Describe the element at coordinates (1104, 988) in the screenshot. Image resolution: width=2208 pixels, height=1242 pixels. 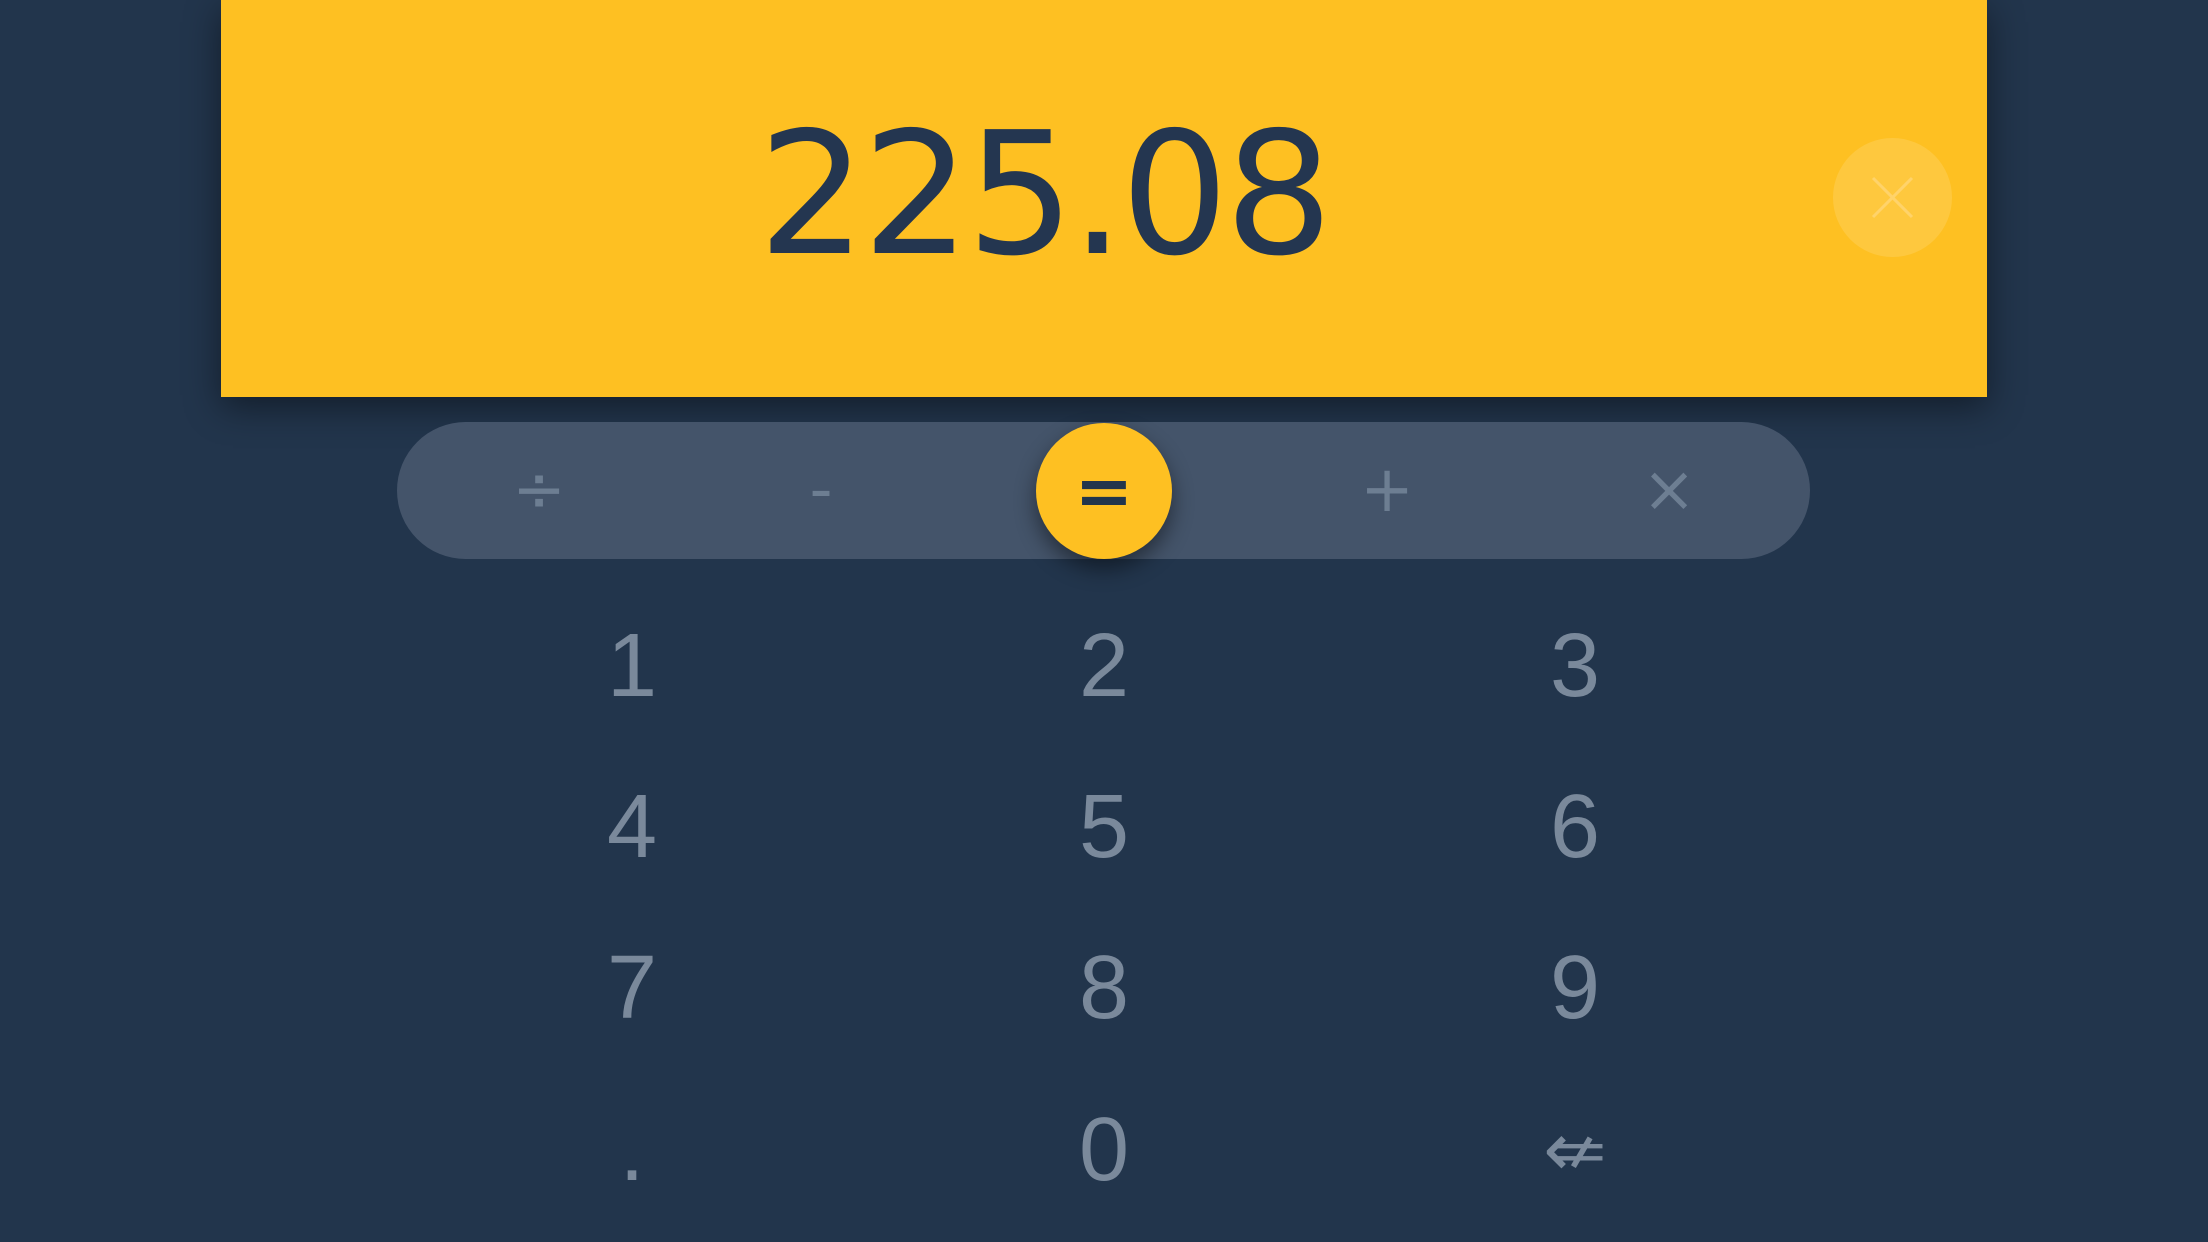
I see `key-8: 8` at that location.